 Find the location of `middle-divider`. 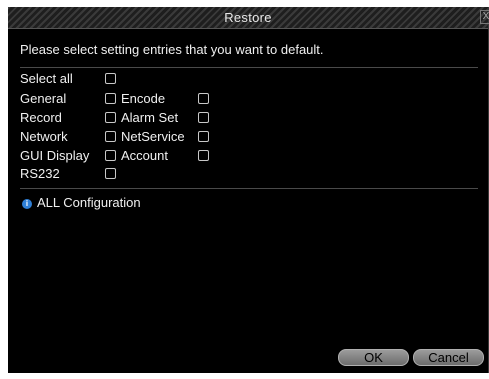

middle-divider is located at coordinates (249, 188).